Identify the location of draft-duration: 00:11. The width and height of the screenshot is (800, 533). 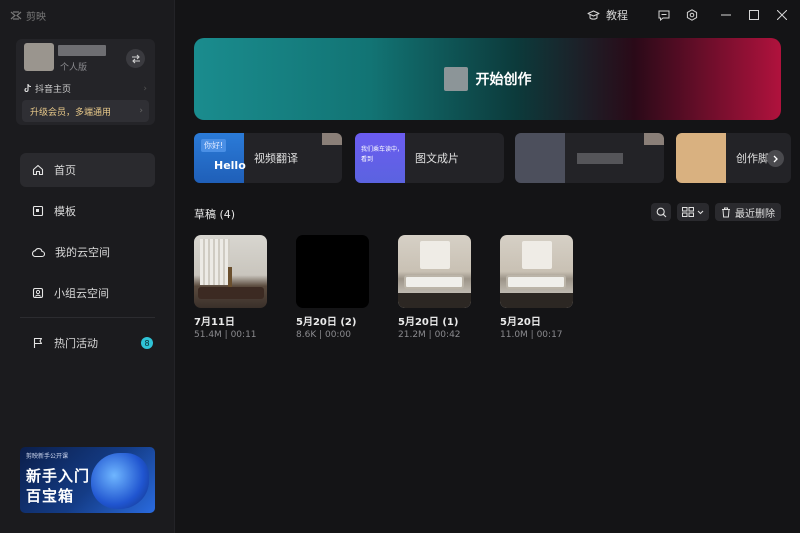
(243, 335).